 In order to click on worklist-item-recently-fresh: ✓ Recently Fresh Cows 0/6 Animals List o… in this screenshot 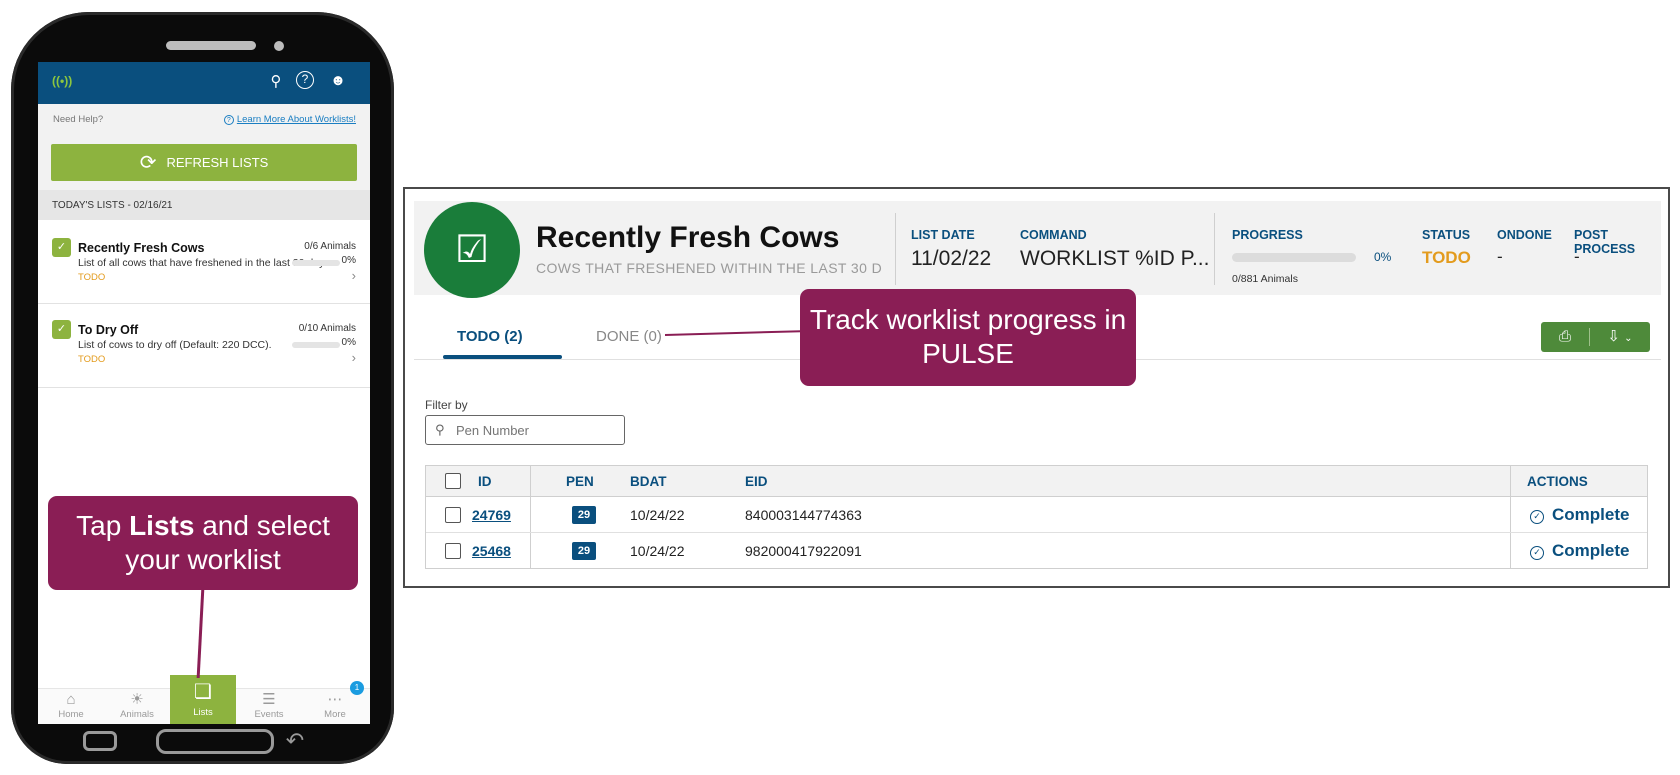, I will do `click(204, 262)`.